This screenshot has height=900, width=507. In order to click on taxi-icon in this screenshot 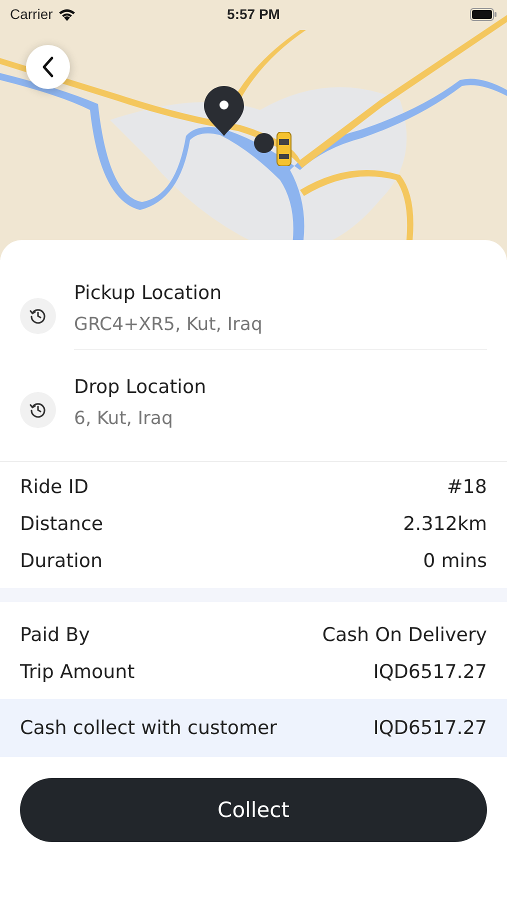, I will do `click(284, 149)`.